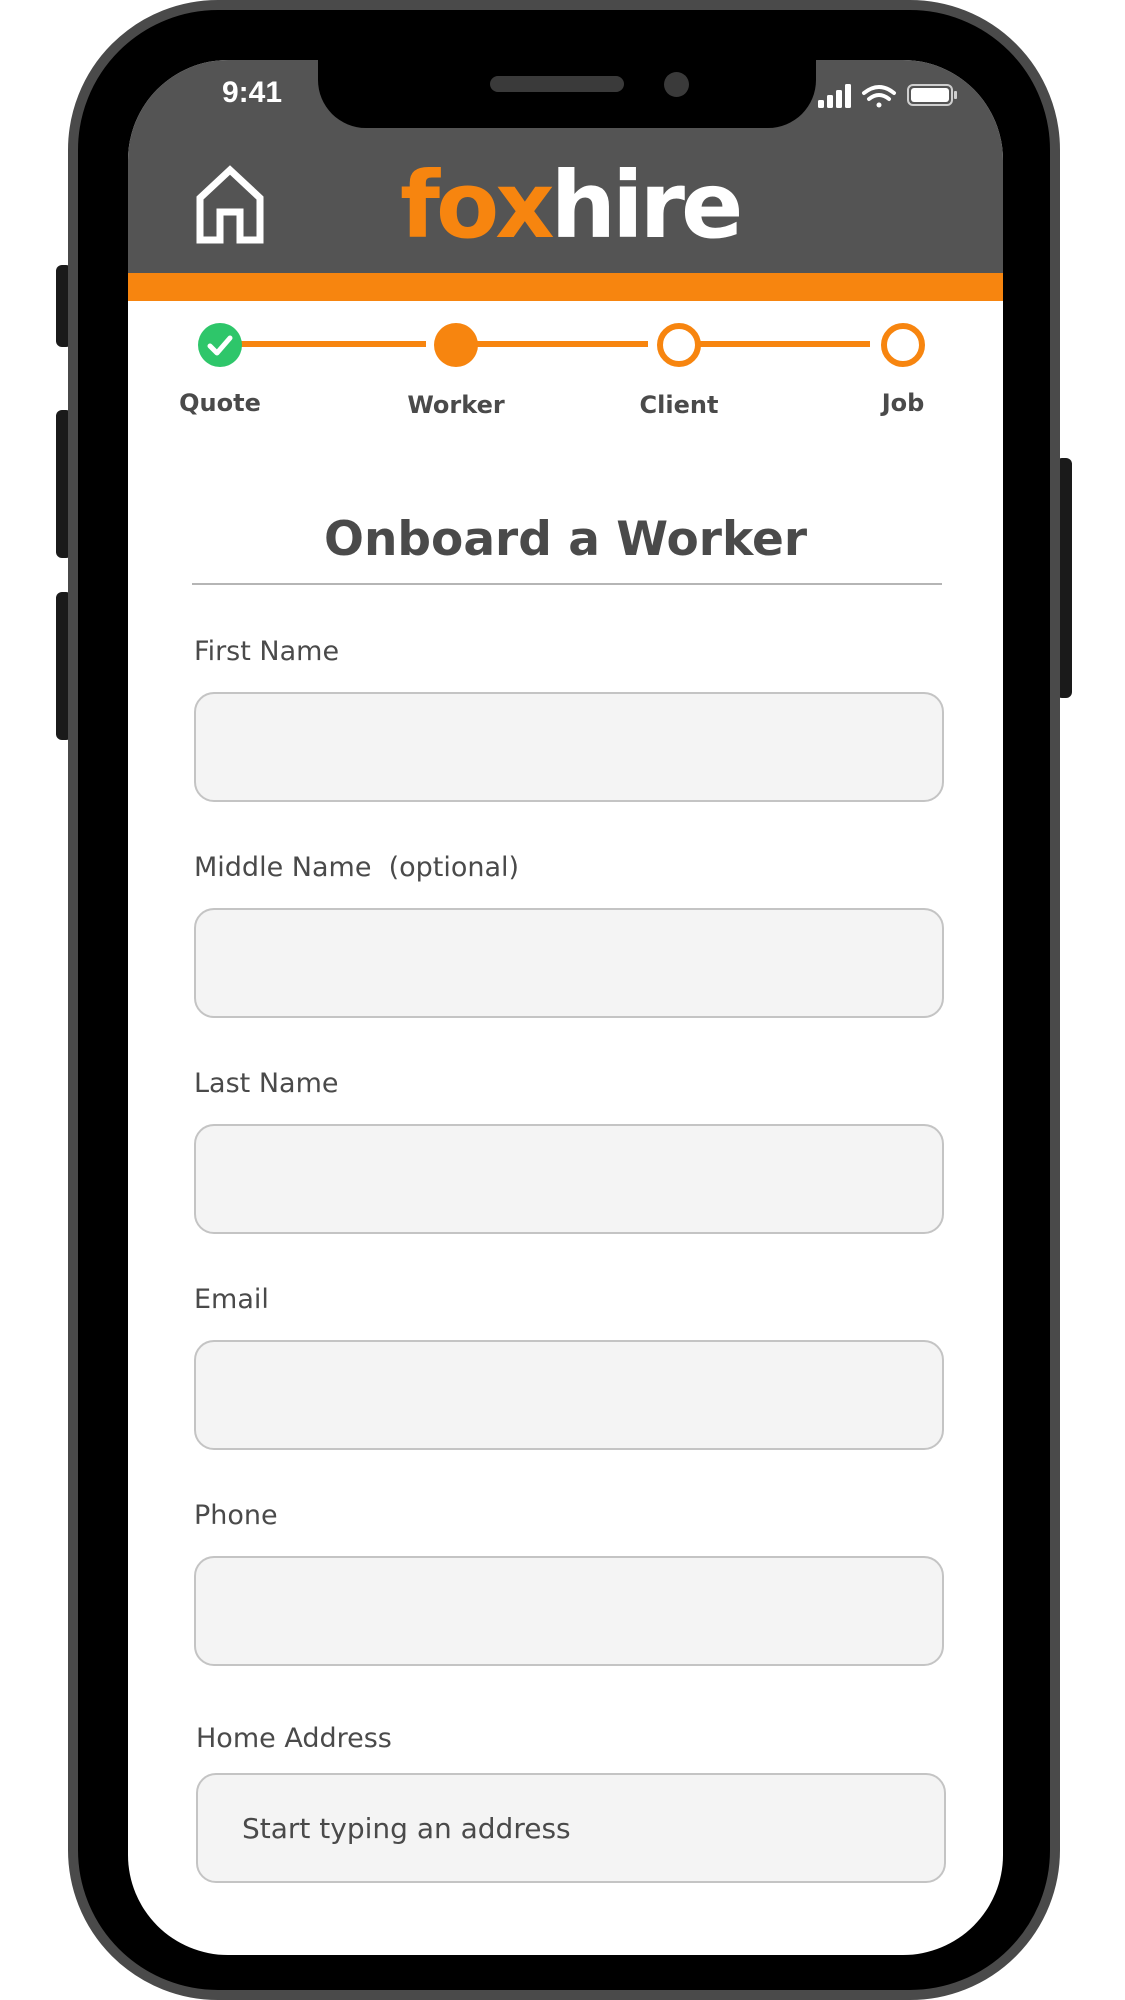 The height and width of the screenshot is (2000, 1125). I want to click on step-client-label: Client, so click(679, 405).